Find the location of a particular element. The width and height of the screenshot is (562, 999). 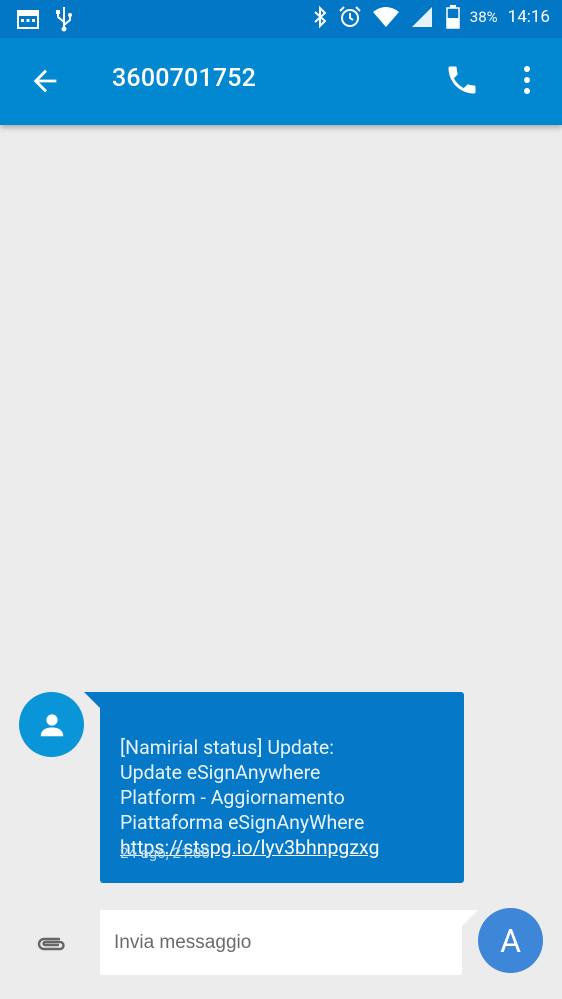

phone-call-icon is located at coordinates (462, 80).